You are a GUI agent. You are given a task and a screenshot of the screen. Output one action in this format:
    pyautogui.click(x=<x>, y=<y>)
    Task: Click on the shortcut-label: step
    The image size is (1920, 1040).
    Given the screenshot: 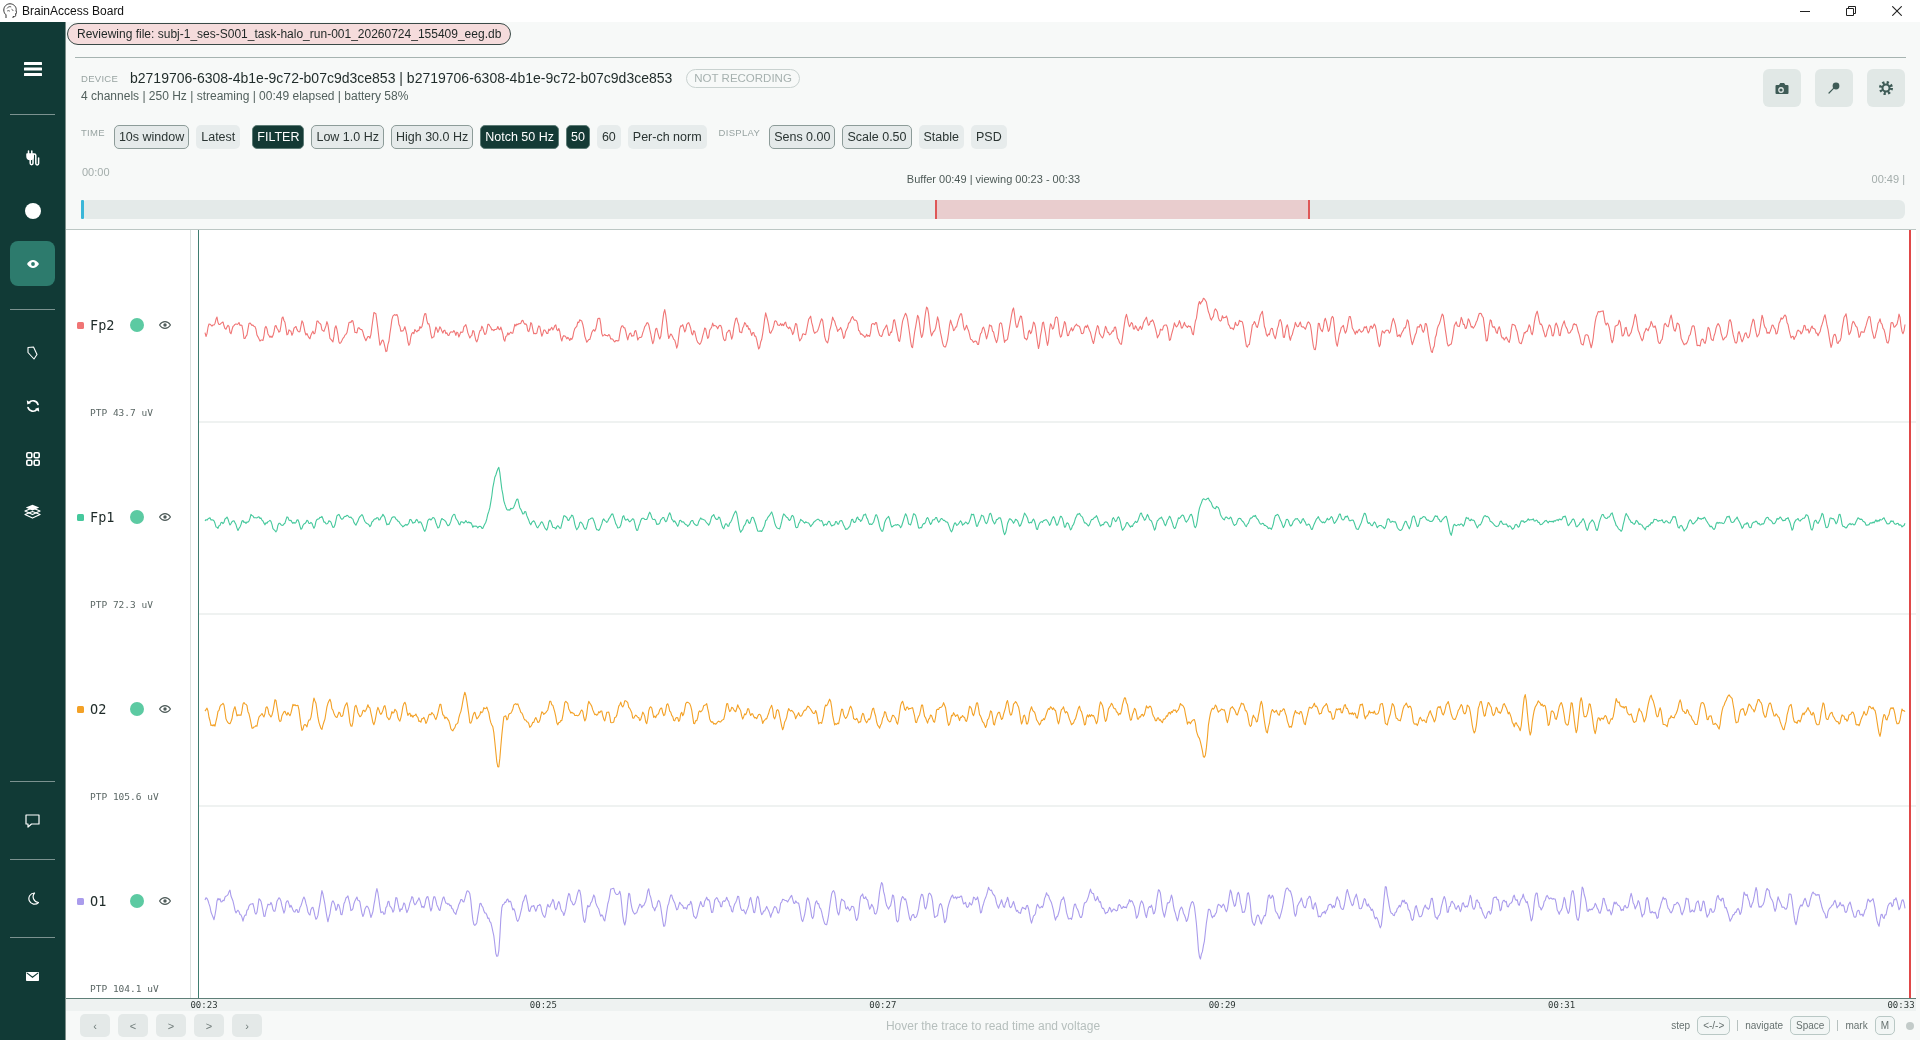 What is the action you would take?
    pyautogui.click(x=1681, y=1025)
    